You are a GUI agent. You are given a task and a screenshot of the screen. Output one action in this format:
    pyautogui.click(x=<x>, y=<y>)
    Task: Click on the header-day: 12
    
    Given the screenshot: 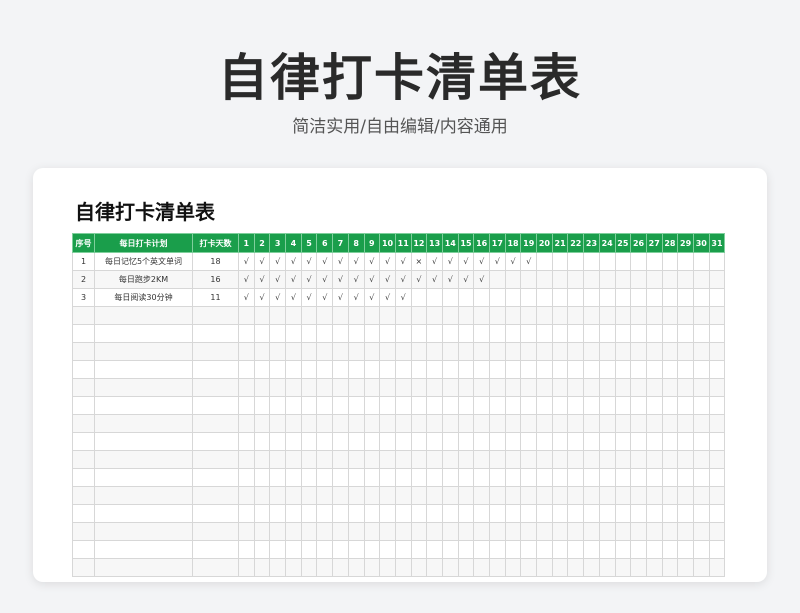 What is the action you would take?
    pyautogui.click(x=419, y=243)
    